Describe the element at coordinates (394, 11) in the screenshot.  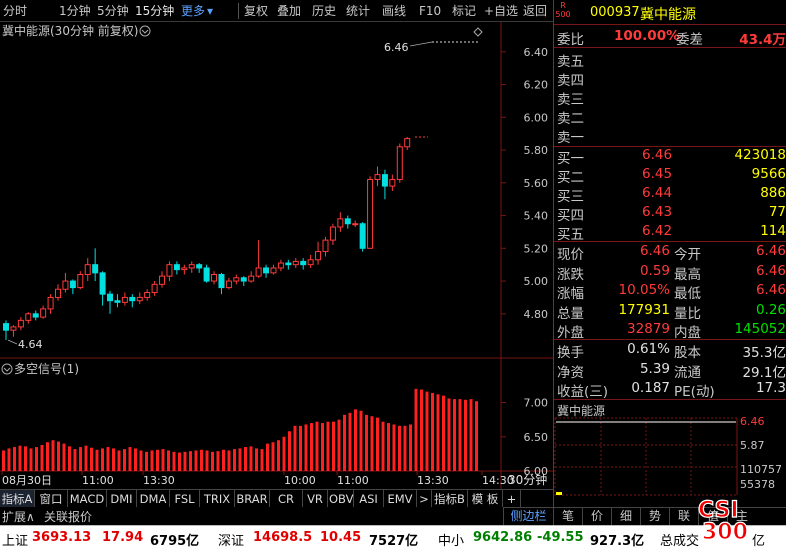
I see `draw-button: 画线` at that location.